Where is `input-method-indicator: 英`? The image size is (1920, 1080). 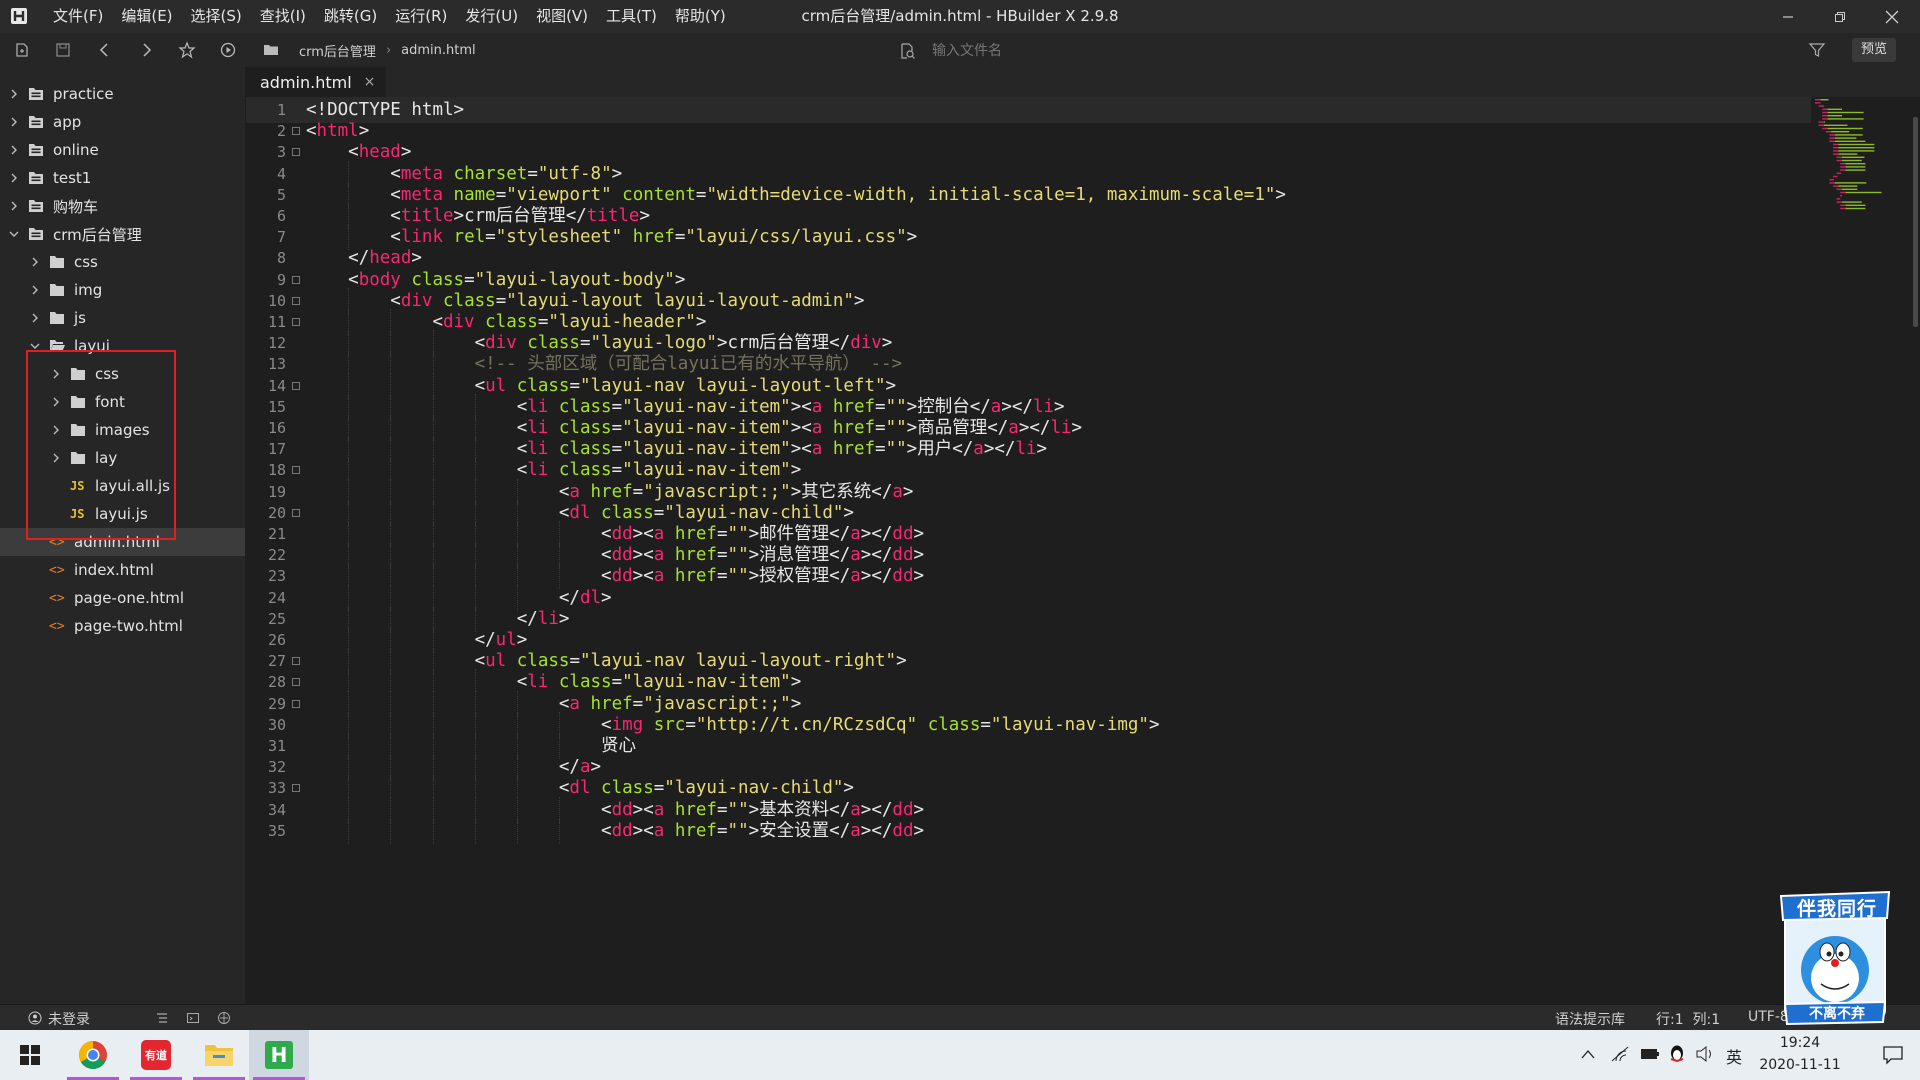
input-method-indicator: 英 is located at coordinates (1734, 1056).